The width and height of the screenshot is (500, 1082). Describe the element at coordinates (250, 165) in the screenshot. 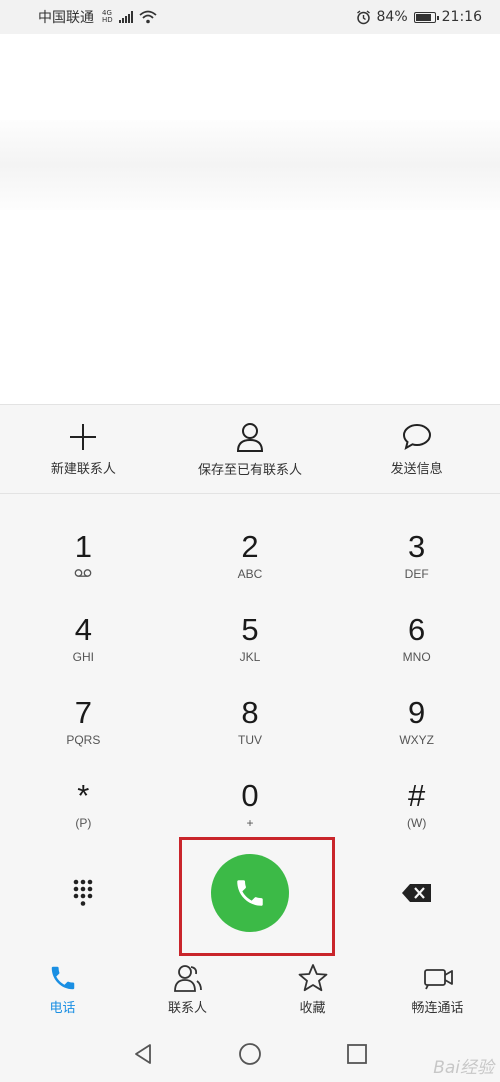

I see `blurred-number` at that location.